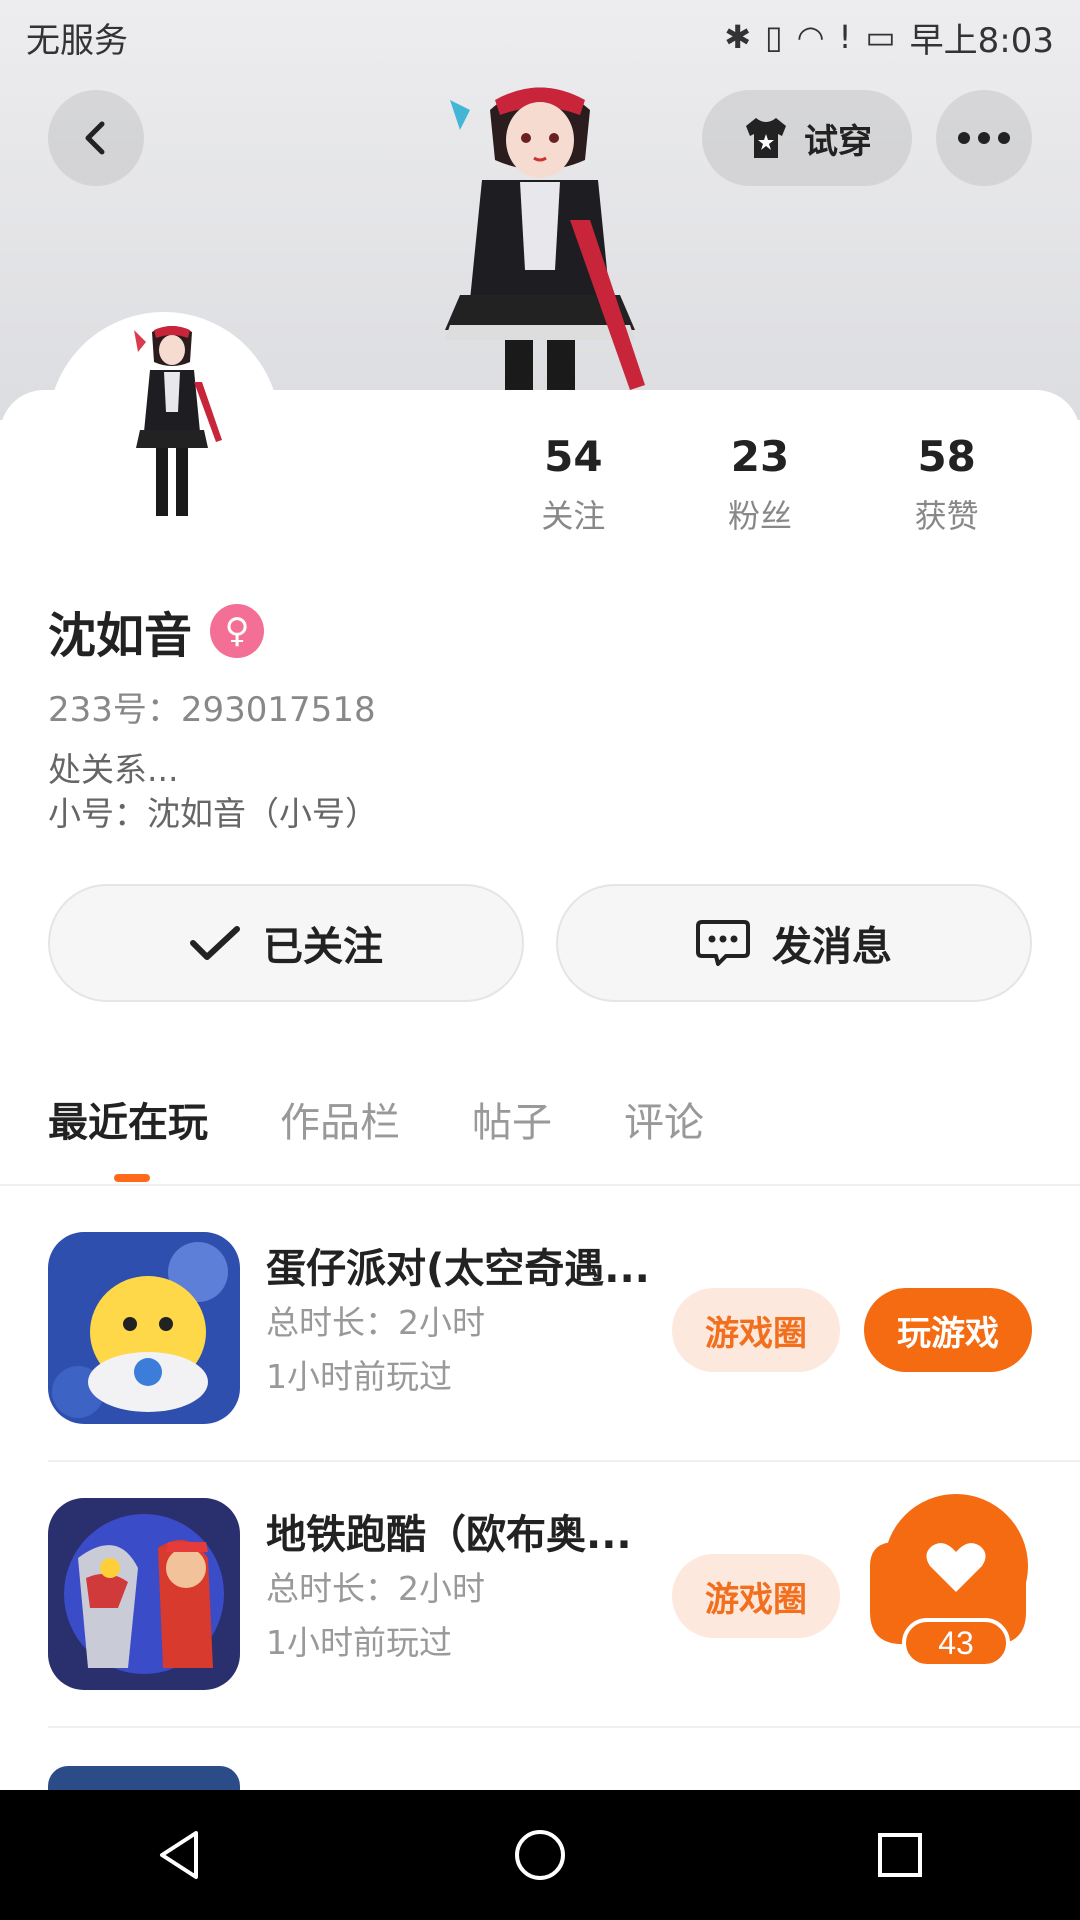  Describe the element at coordinates (738, 37) in the screenshot. I see `bluetooth-icon: ✱` at that location.